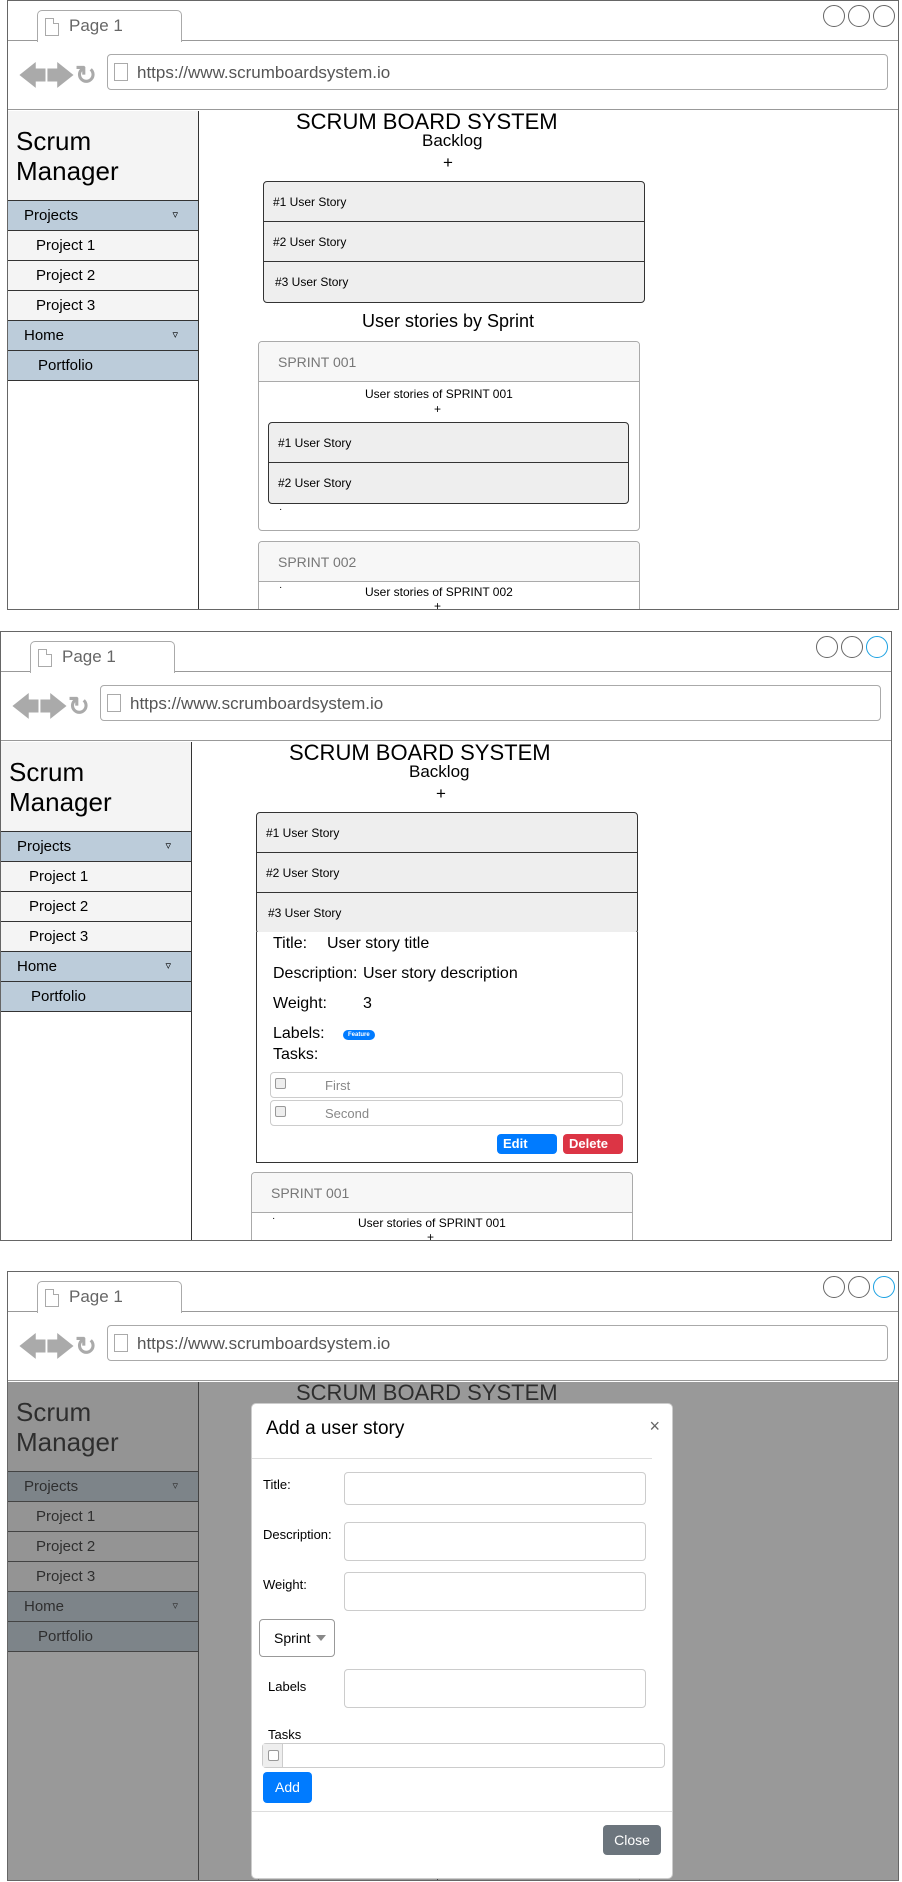 Image resolution: width=902 pixels, height=1882 pixels. I want to click on url-text: https://www.scrumboardsystem.io, so click(264, 1343).